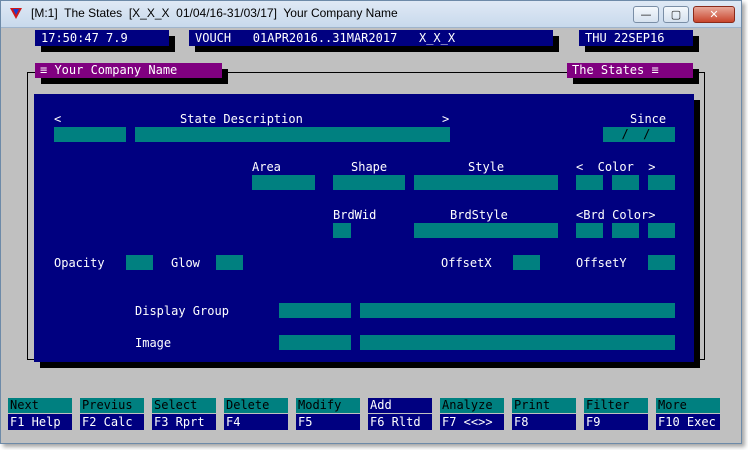 Image resolution: width=748 pixels, height=450 pixels. I want to click on voucher-period-display: VOUCH 01APR2016..31MAR2017 X_X_X, so click(371, 38).